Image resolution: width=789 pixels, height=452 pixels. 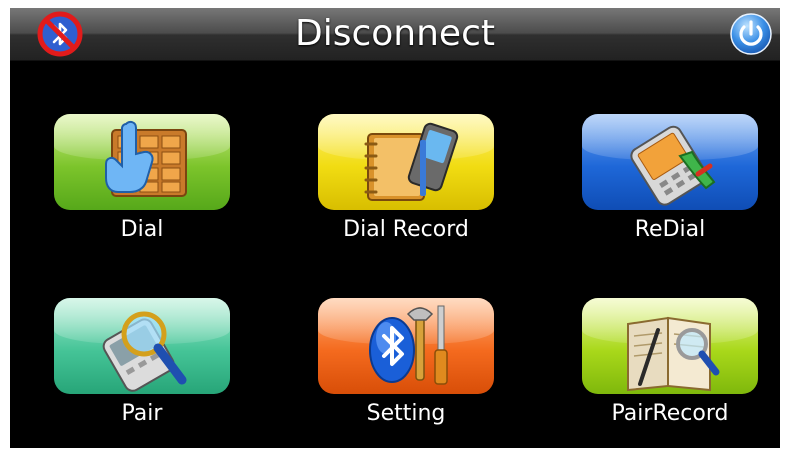 I want to click on redial-label: ReDial, so click(x=670, y=229).